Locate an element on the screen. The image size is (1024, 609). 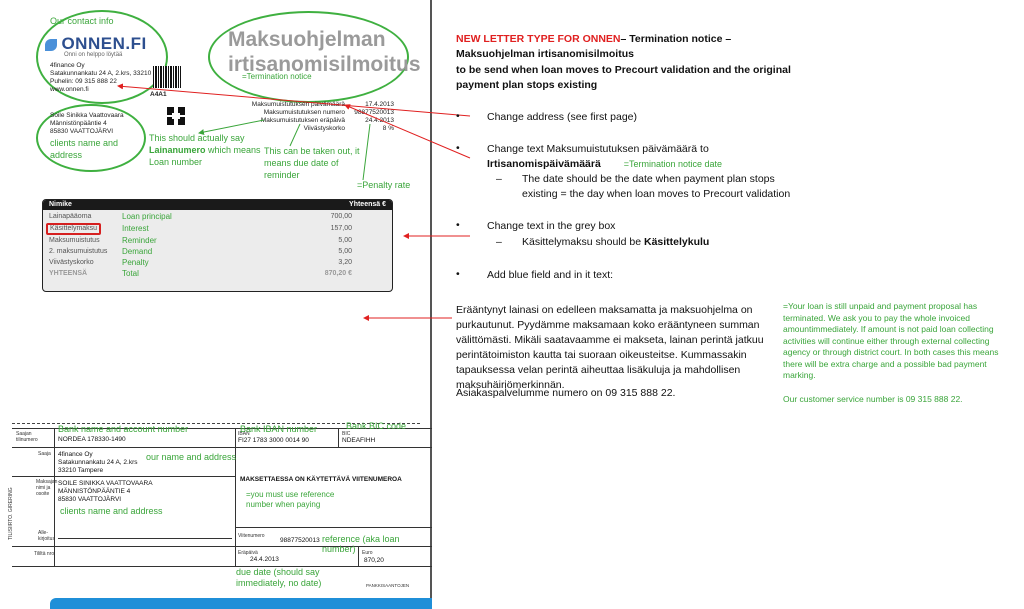
arrow-penalty is located at coordinates (366, 152).